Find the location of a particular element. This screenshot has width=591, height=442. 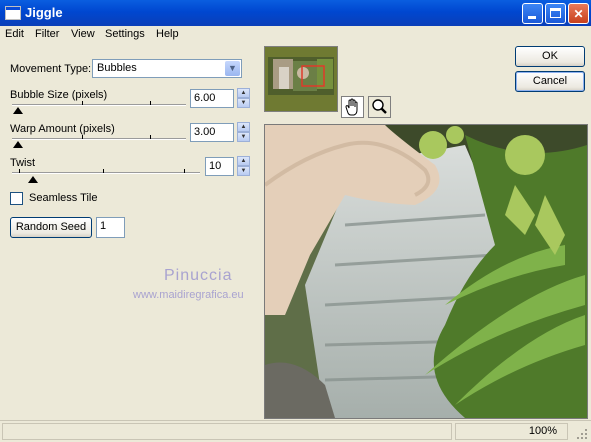

twist-spinner: ▲ ▼ is located at coordinates (243, 166).